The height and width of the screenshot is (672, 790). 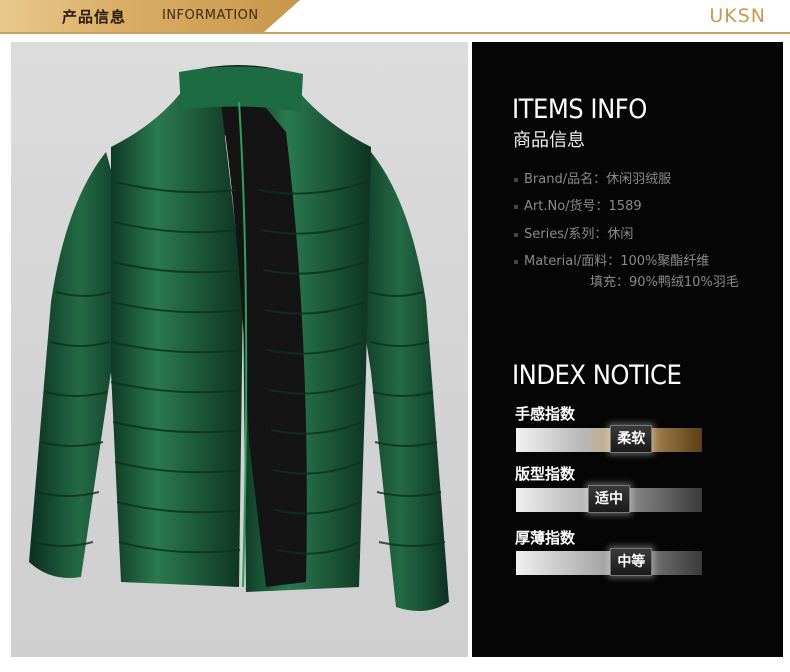 I want to click on spec-series-text: Series/系列：休闲, so click(x=579, y=234).